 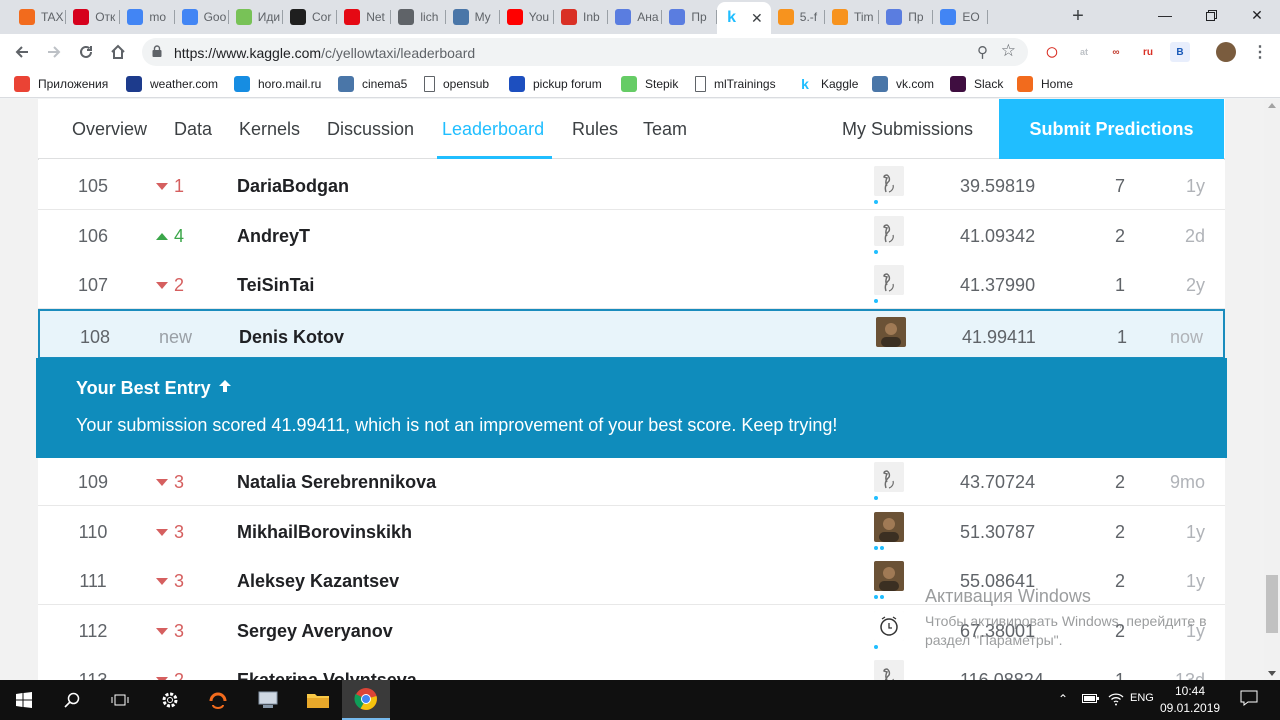 I want to click on taskbar-chrome, so click(x=366, y=700).